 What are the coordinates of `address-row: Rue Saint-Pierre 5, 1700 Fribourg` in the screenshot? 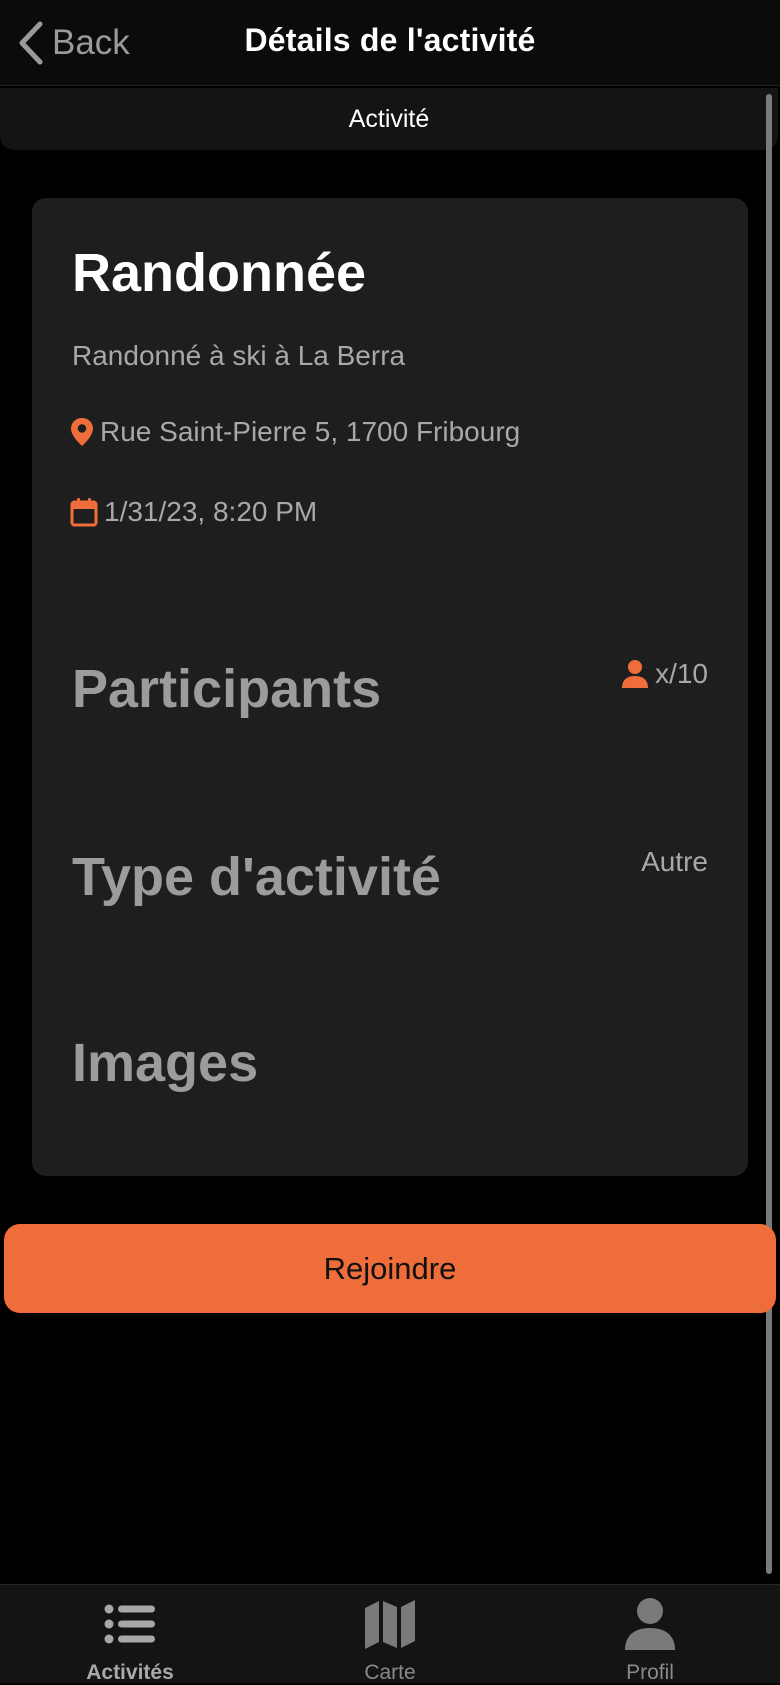 It's located at (295, 432).